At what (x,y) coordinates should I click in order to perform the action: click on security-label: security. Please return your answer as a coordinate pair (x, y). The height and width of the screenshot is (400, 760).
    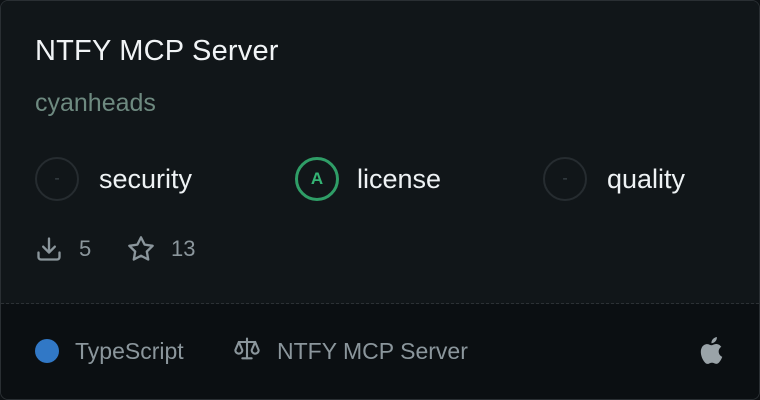
    Looking at the image, I should click on (146, 178).